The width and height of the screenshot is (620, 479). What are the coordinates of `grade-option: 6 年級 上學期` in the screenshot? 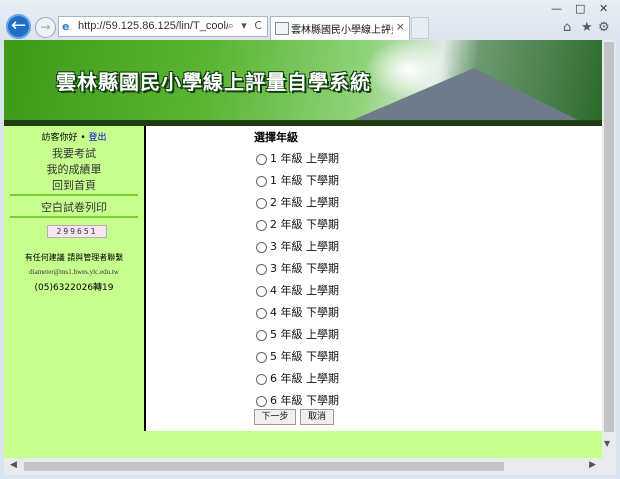 It's located at (297, 378).